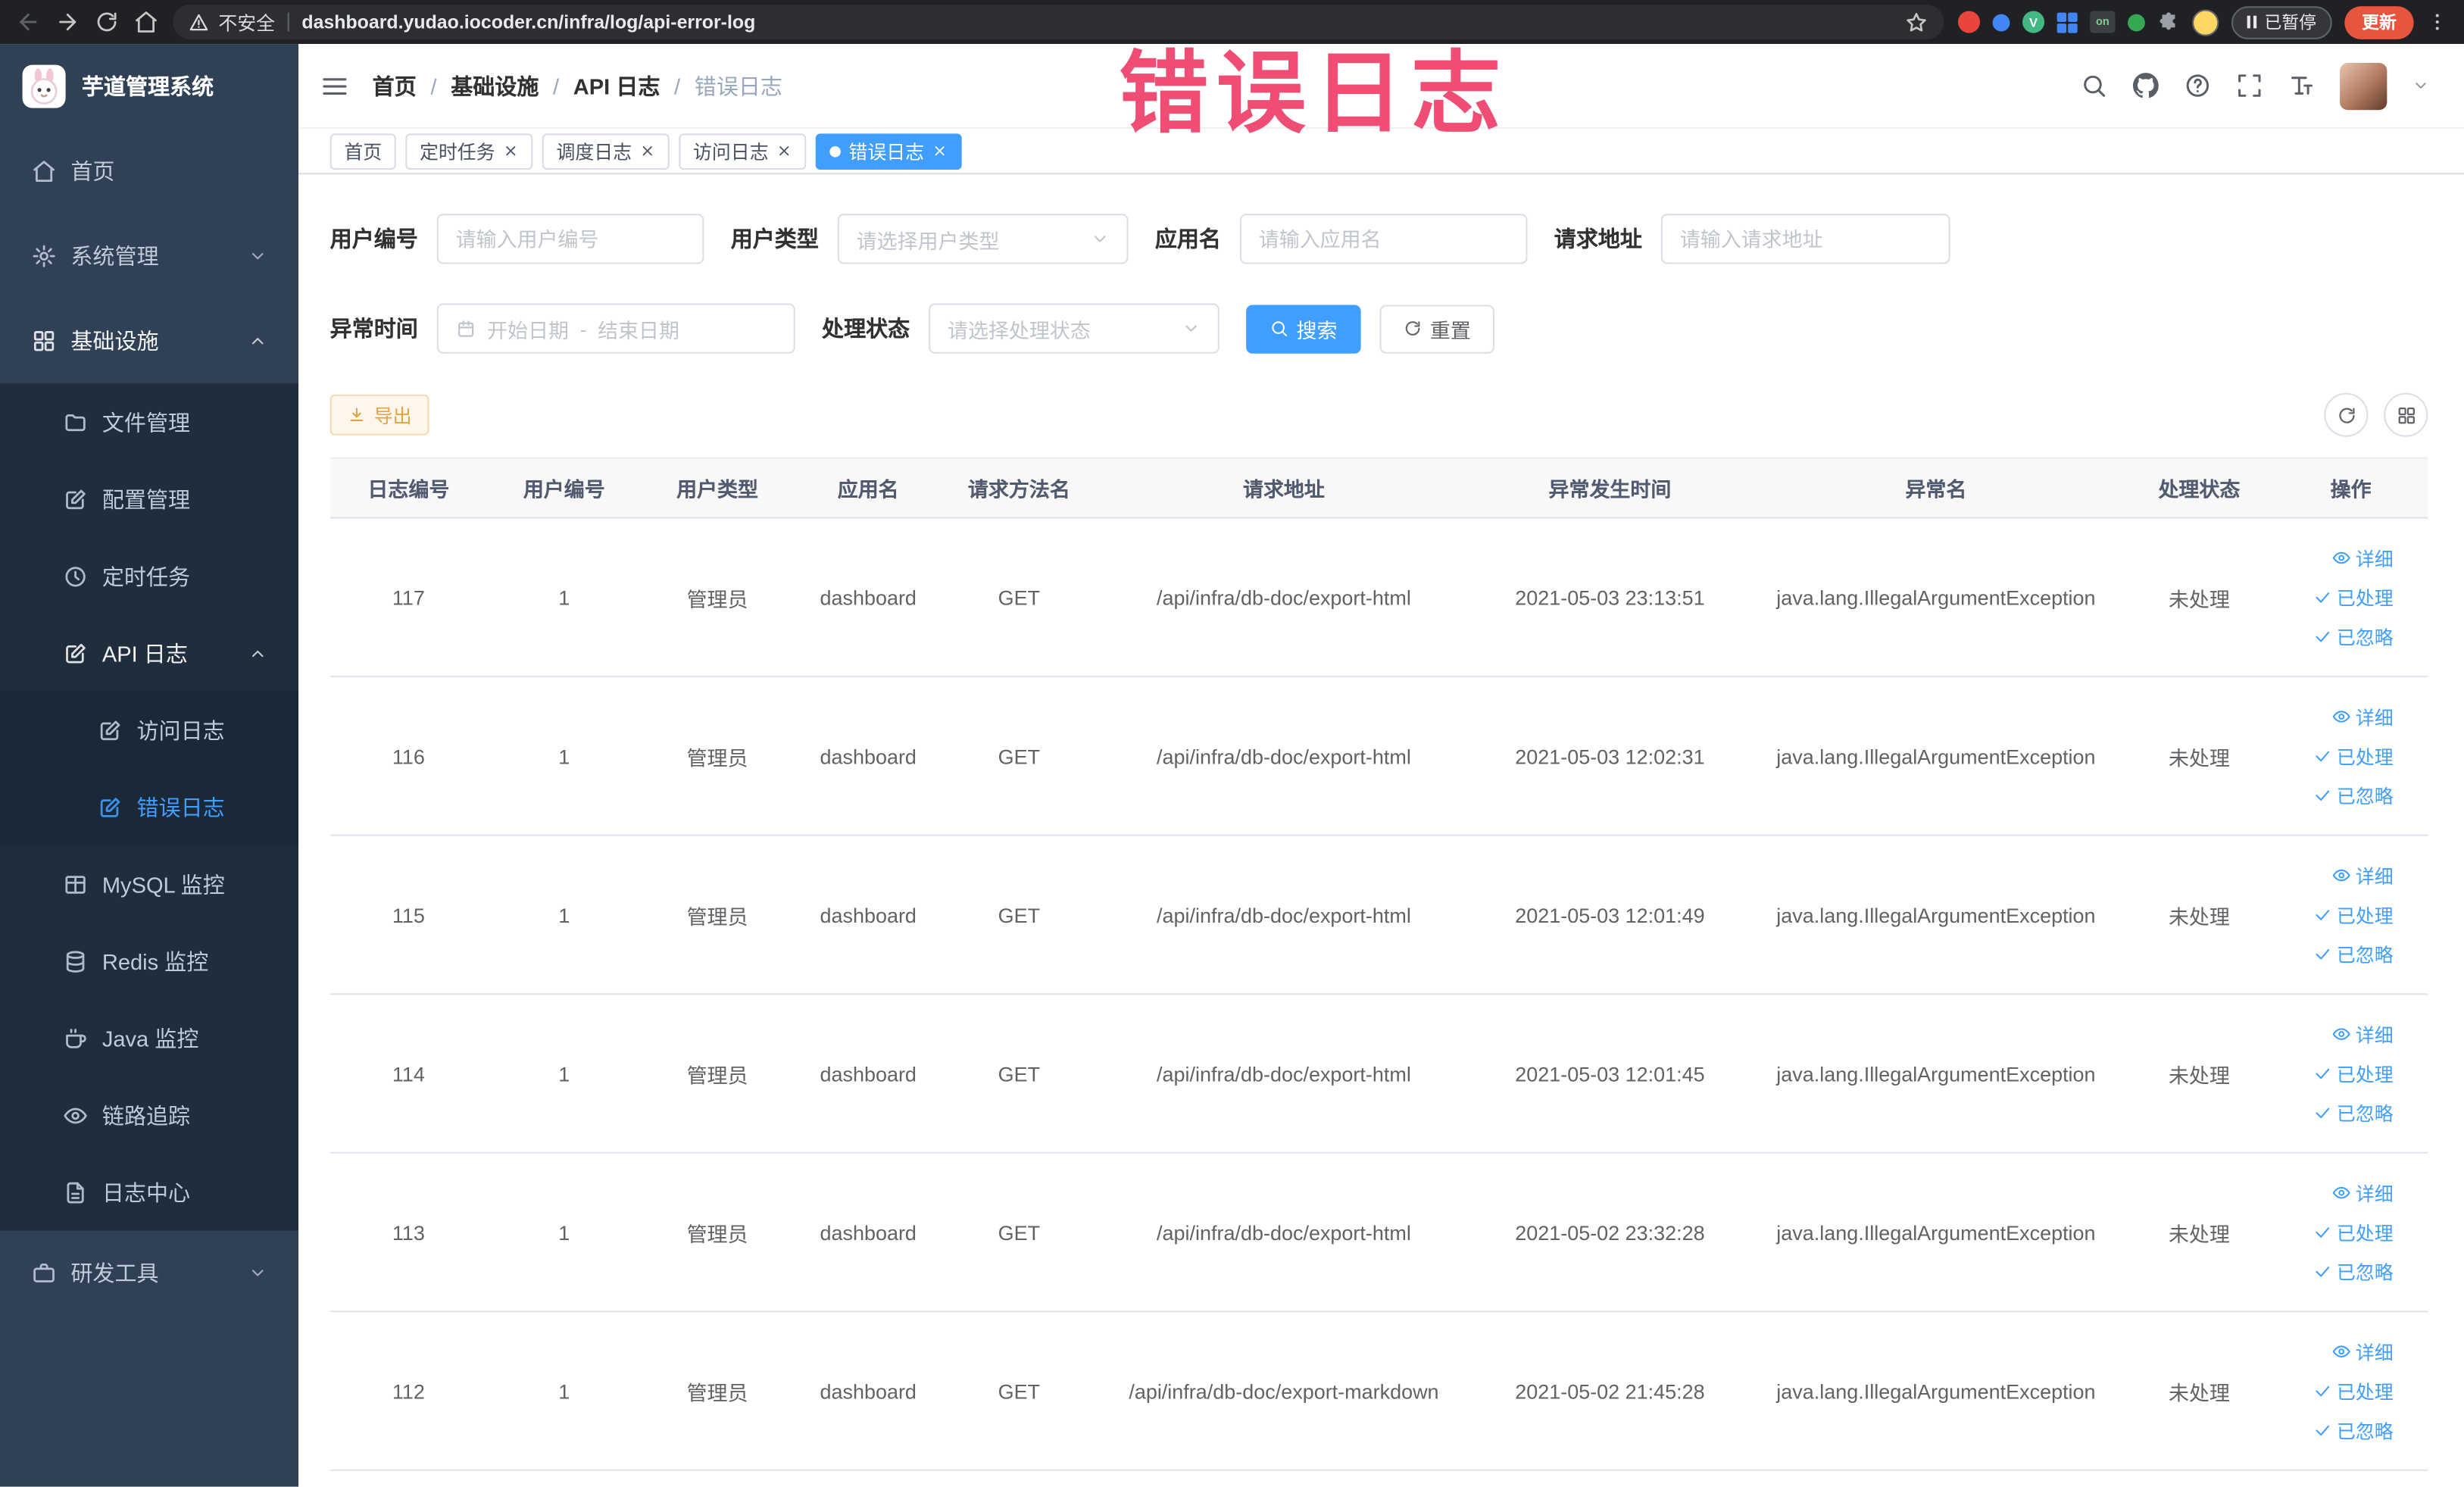  What do you see at coordinates (1598, 238) in the screenshot?
I see `request-url-label: 请求地址` at bounding box center [1598, 238].